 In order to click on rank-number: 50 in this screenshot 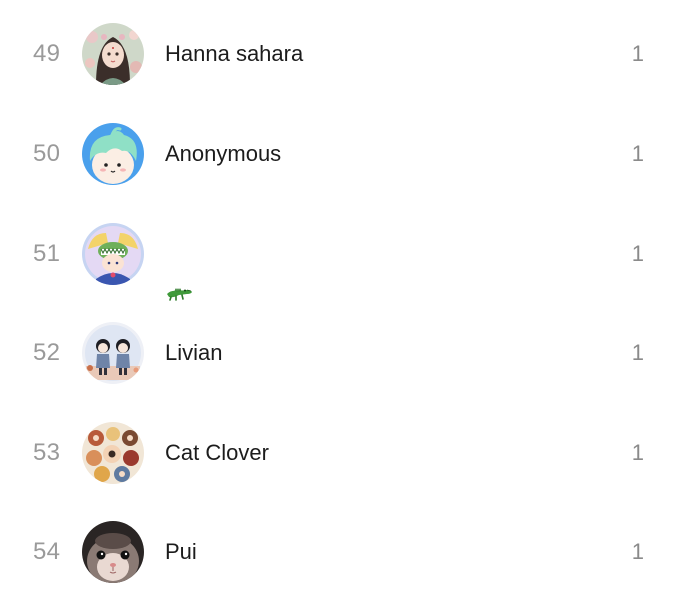, I will do `click(47, 153)`.